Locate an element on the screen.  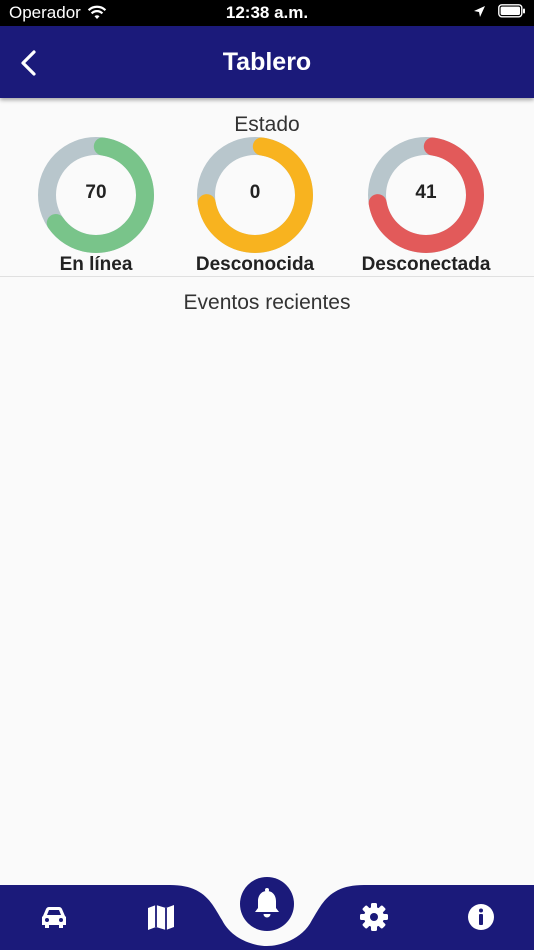
map-icon is located at coordinates (161, 917).